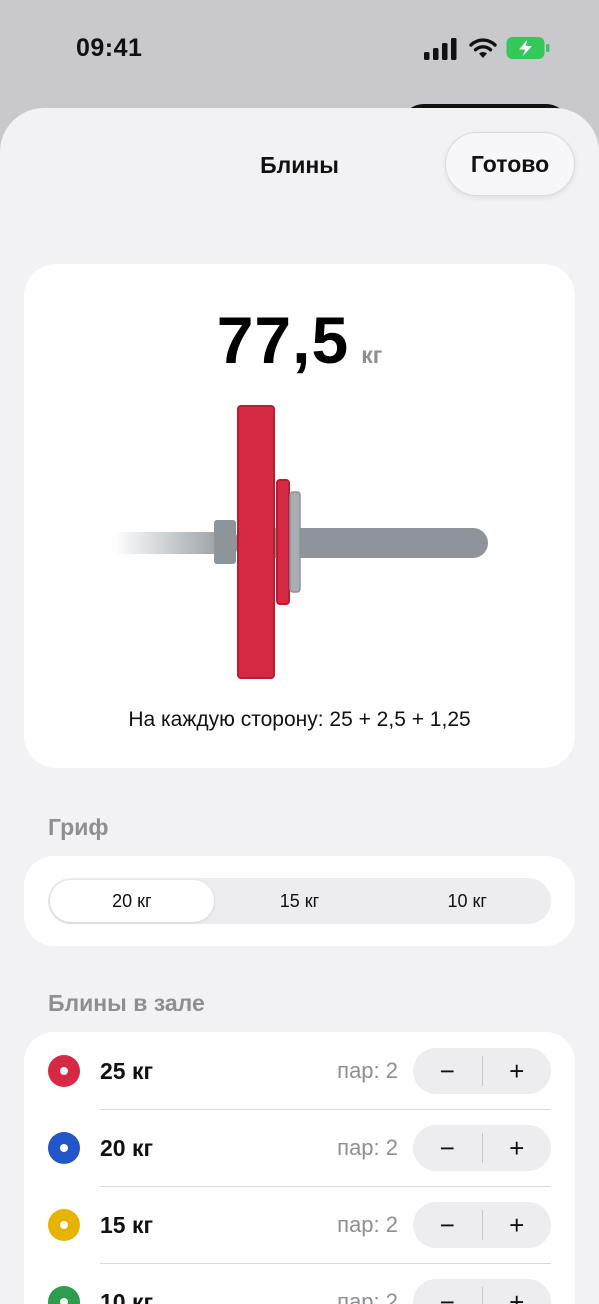 The image size is (599, 1304). What do you see at coordinates (299, 1283) in the screenshot?
I see `plate-row-10: 10 кг пар: 2 − +` at bounding box center [299, 1283].